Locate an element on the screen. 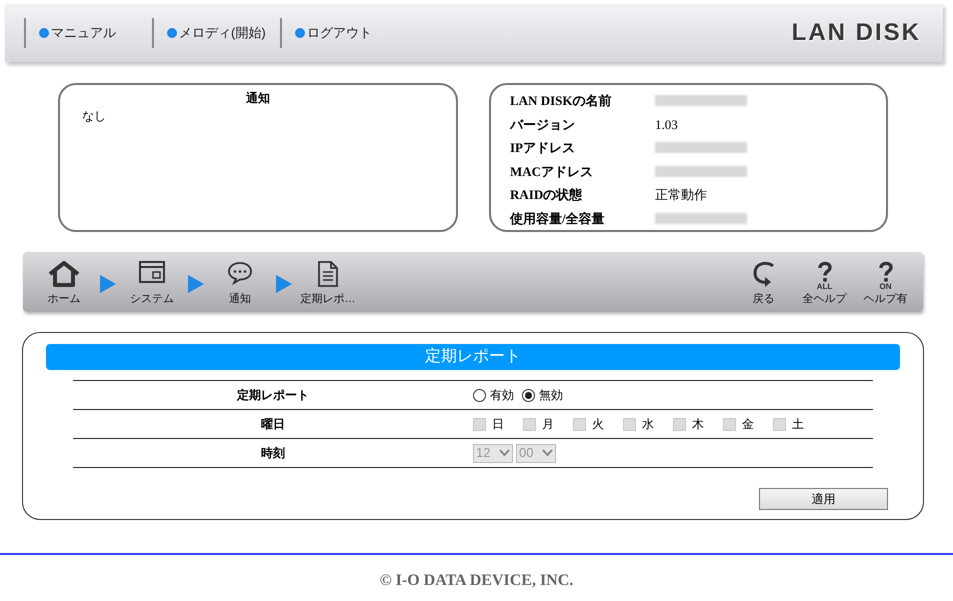 This screenshot has height=601, width=953. copyright: © I-O DATA DEVICE, INC. is located at coordinates (476, 581).